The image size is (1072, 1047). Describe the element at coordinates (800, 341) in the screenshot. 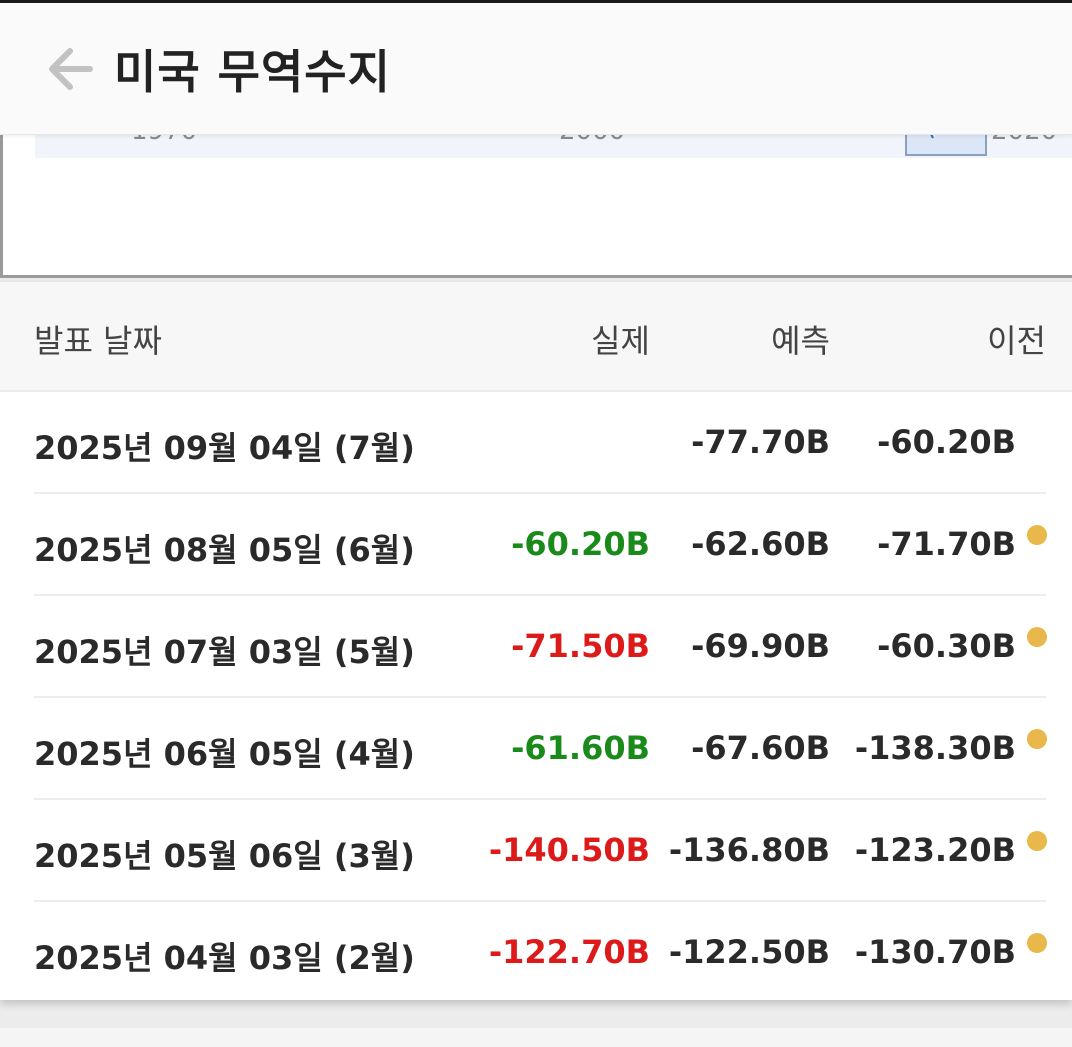

I see `header-forecast: 예측` at that location.